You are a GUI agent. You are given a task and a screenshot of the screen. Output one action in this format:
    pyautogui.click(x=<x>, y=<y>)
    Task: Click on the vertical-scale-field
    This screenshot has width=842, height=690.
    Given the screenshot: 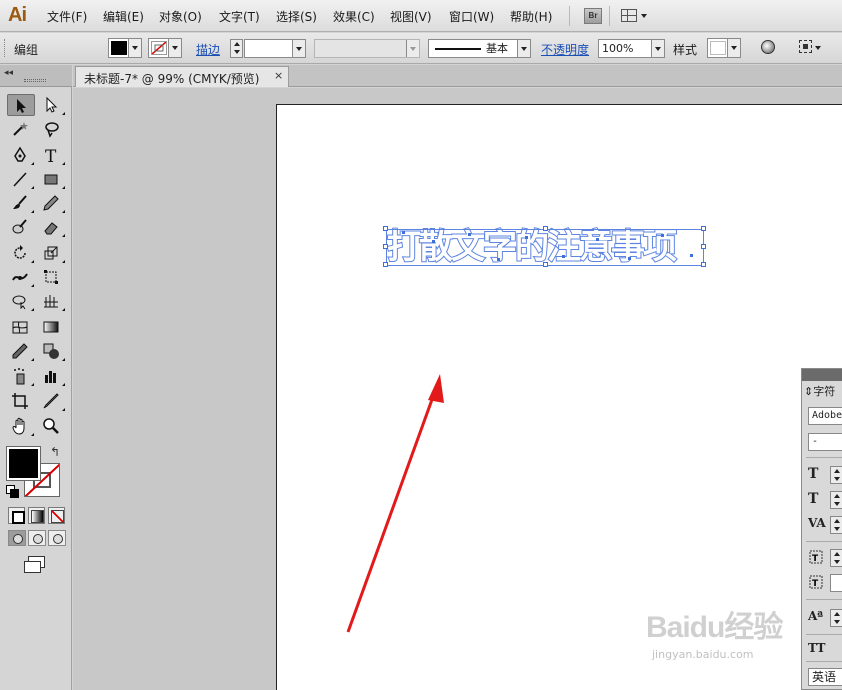 What is the action you would take?
    pyautogui.click(x=836, y=583)
    